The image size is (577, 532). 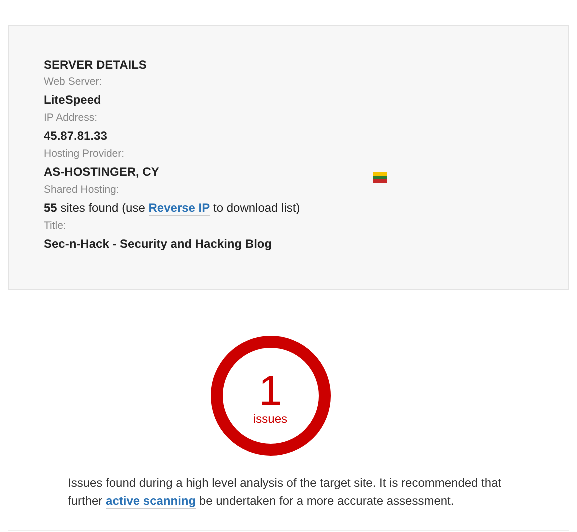 What do you see at coordinates (285, 492) in the screenshot?
I see `issues-note: Issues found during a high level analysis of the target site. It is recommended that further active scanning be undertaken for a more accurate assessment.` at bounding box center [285, 492].